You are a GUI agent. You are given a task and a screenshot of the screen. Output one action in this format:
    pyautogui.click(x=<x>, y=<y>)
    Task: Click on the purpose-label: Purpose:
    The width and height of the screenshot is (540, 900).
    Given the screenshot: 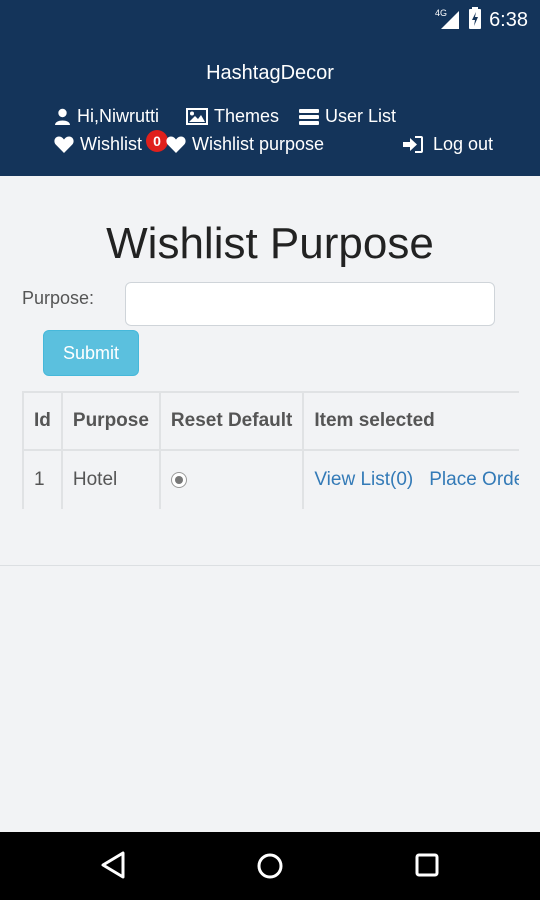 What is the action you would take?
    pyautogui.click(x=58, y=298)
    